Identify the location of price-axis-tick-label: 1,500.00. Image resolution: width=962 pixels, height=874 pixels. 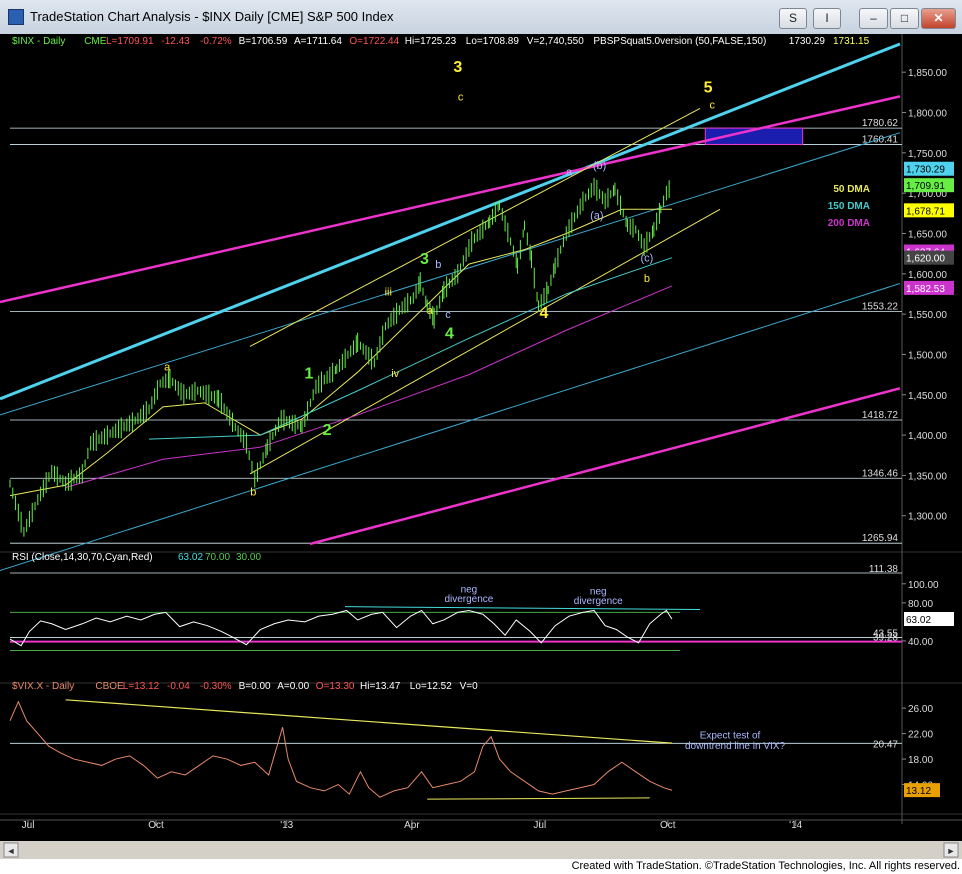
(927, 355).